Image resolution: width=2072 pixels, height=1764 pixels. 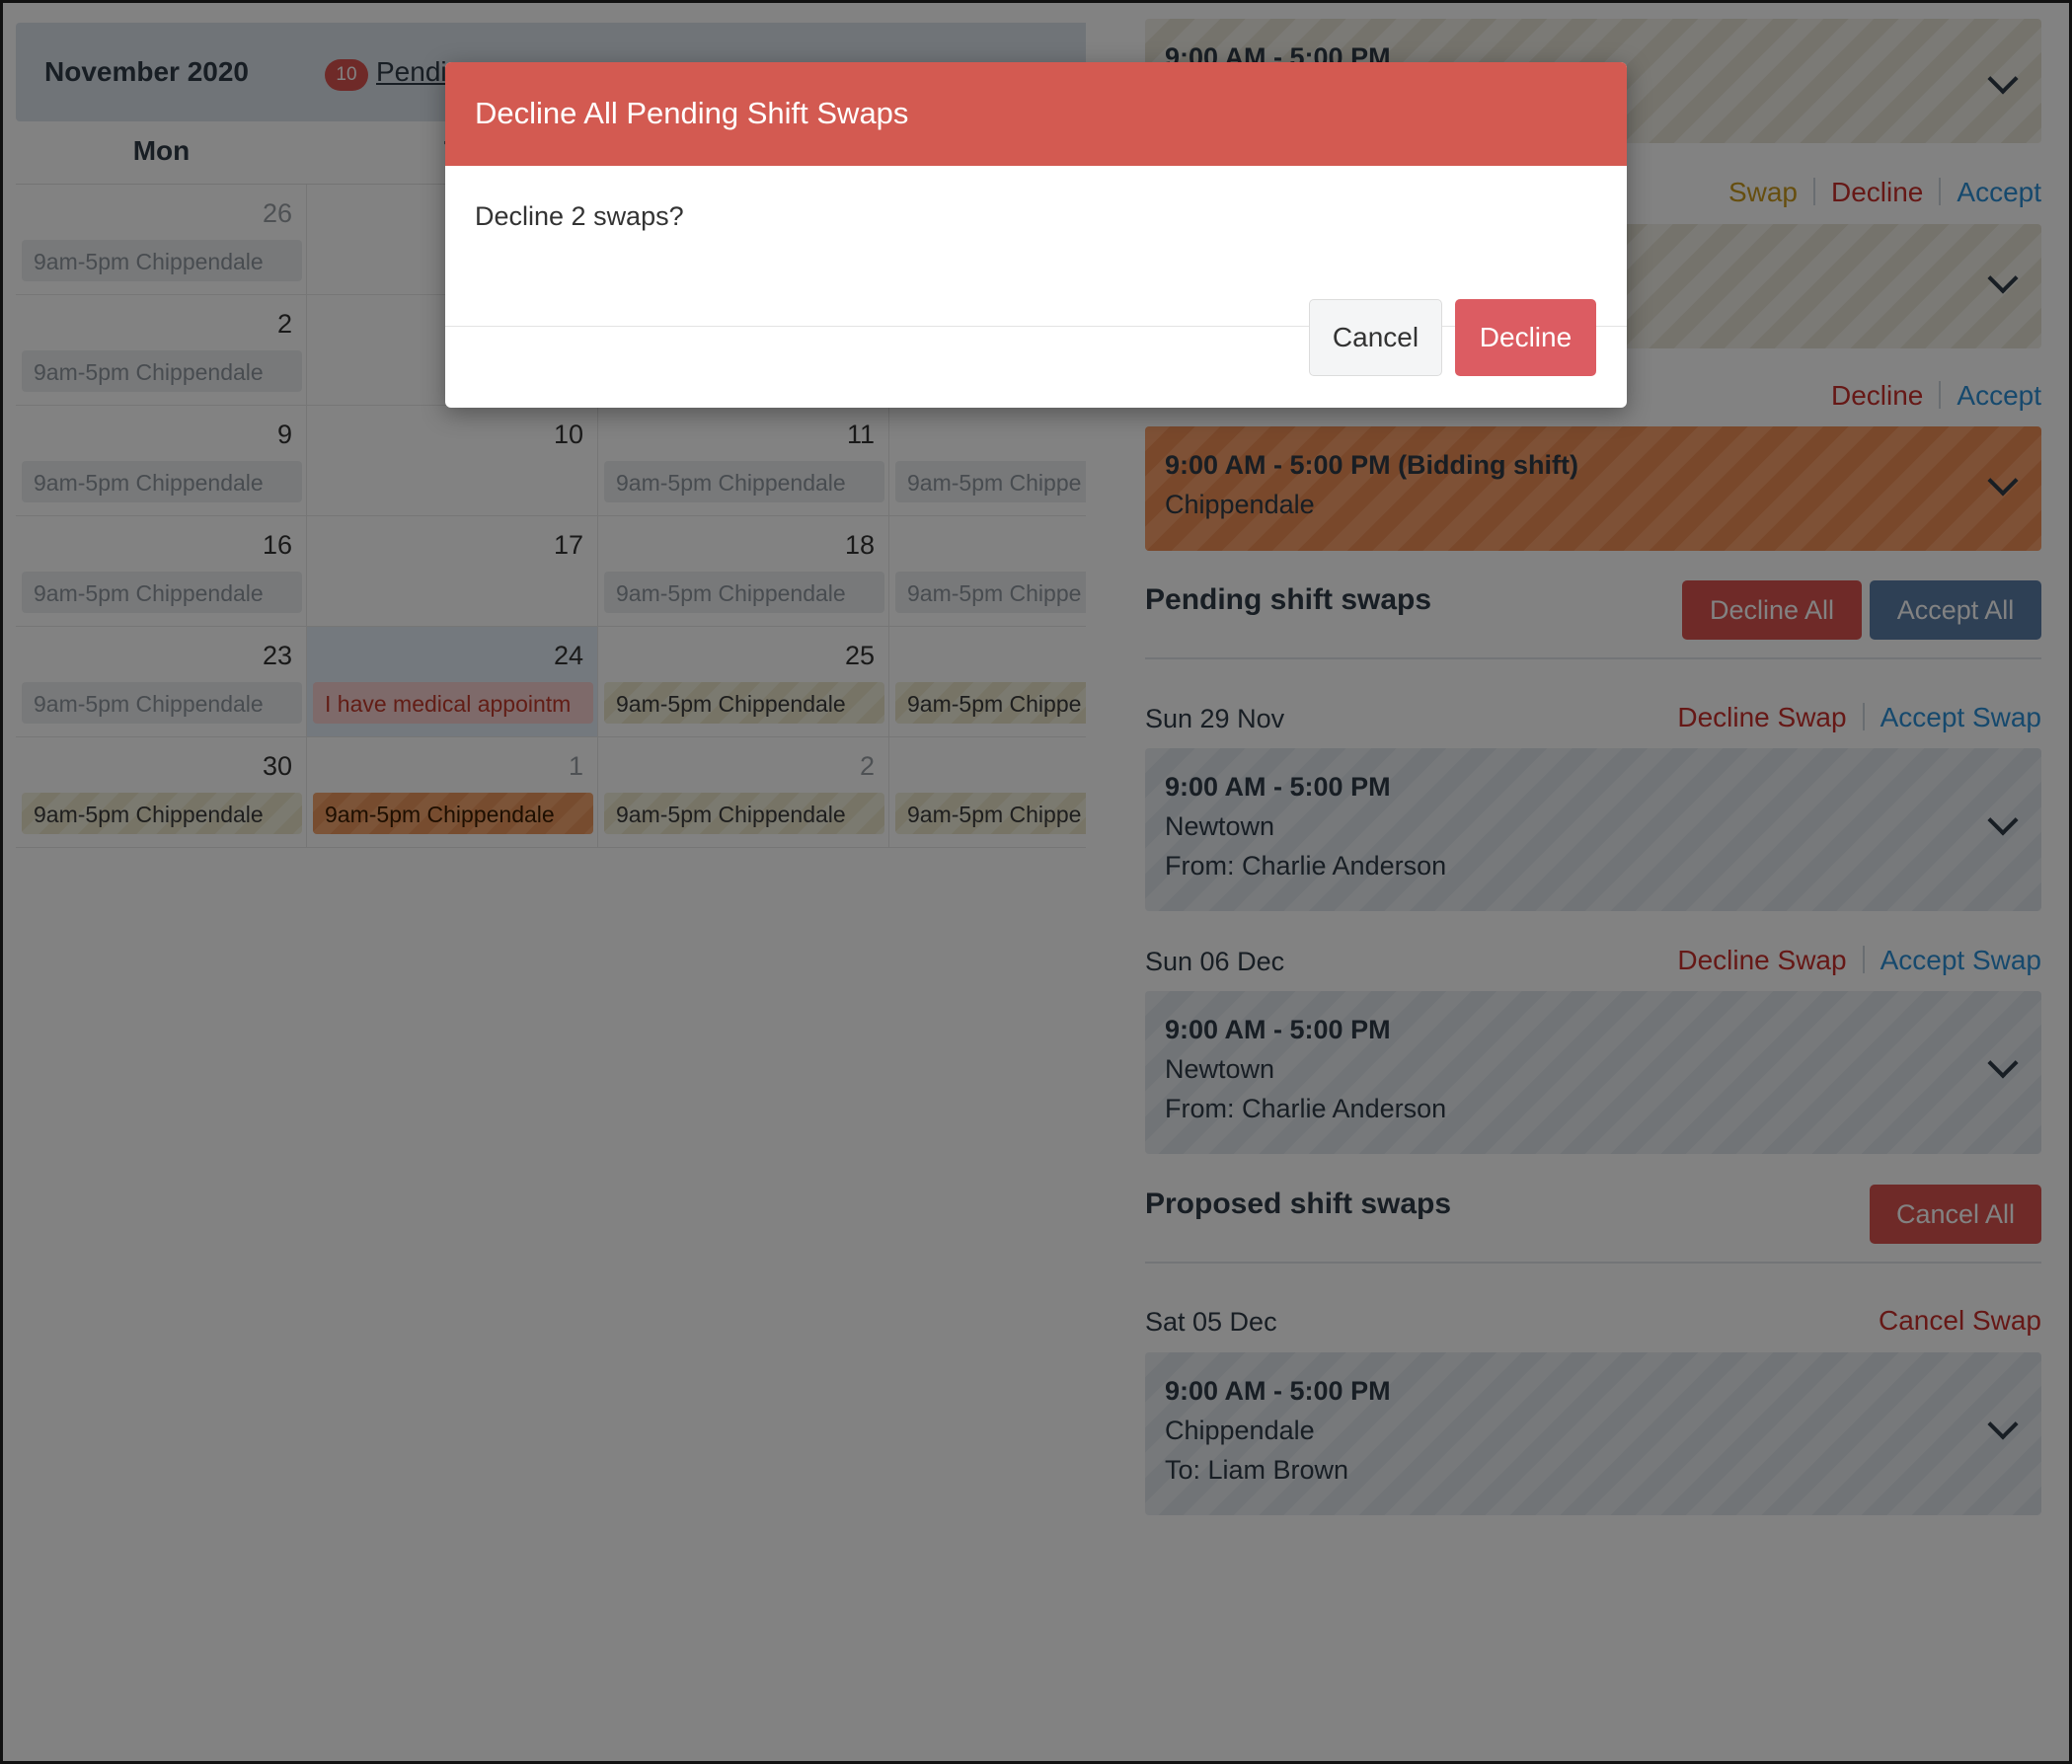 What do you see at coordinates (1375, 337) in the screenshot?
I see `cancel-button: Cancel` at bounding box center [1375, 337].